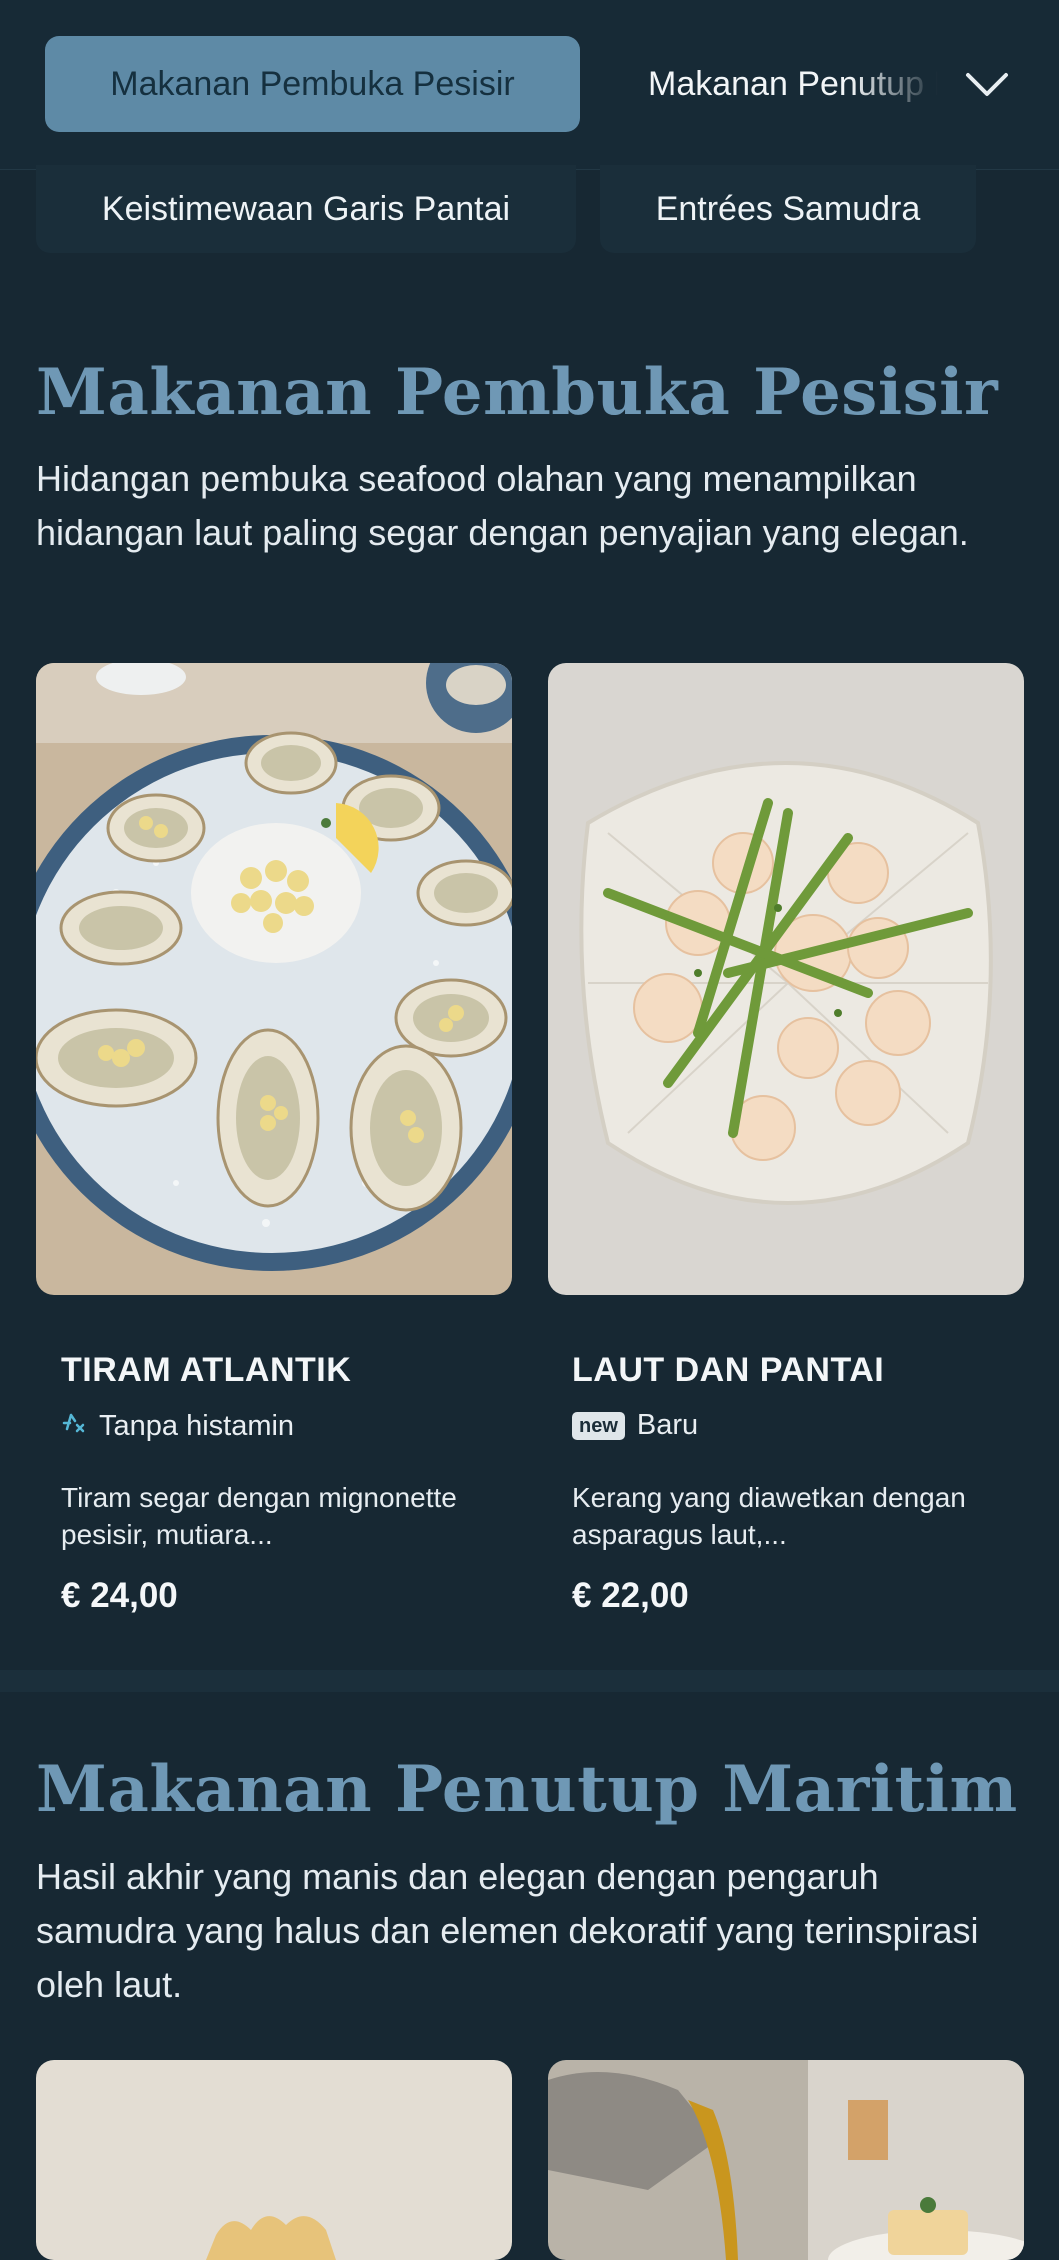  Describe the element at coordinates (197, 1425) in the screenshot. I see `item-tag-label: Tanpa histamin` at that location.